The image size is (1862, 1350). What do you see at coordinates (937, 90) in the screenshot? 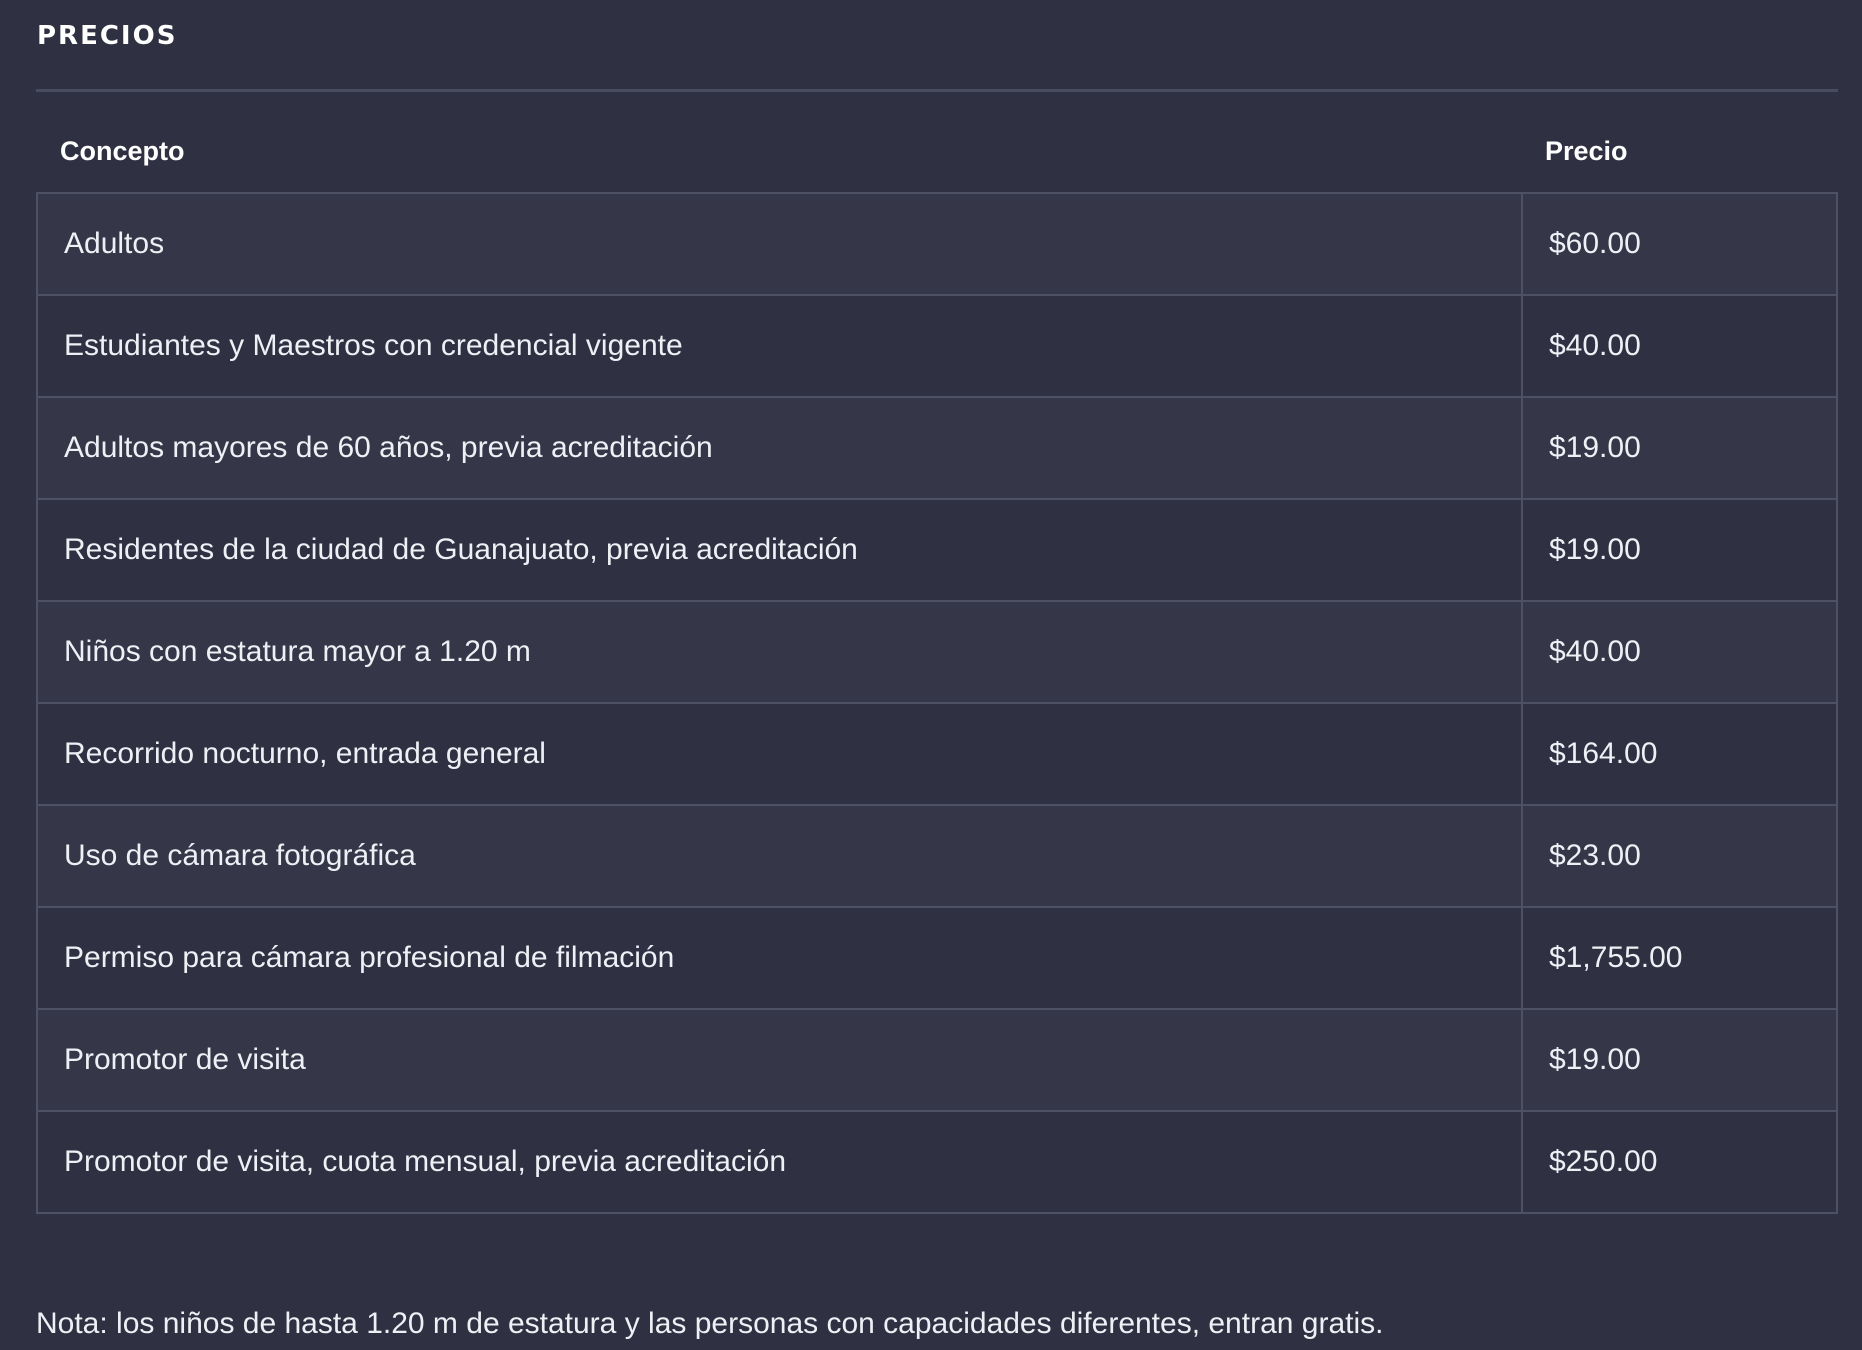
I see `title-divider` at bounding box center [937, 90].